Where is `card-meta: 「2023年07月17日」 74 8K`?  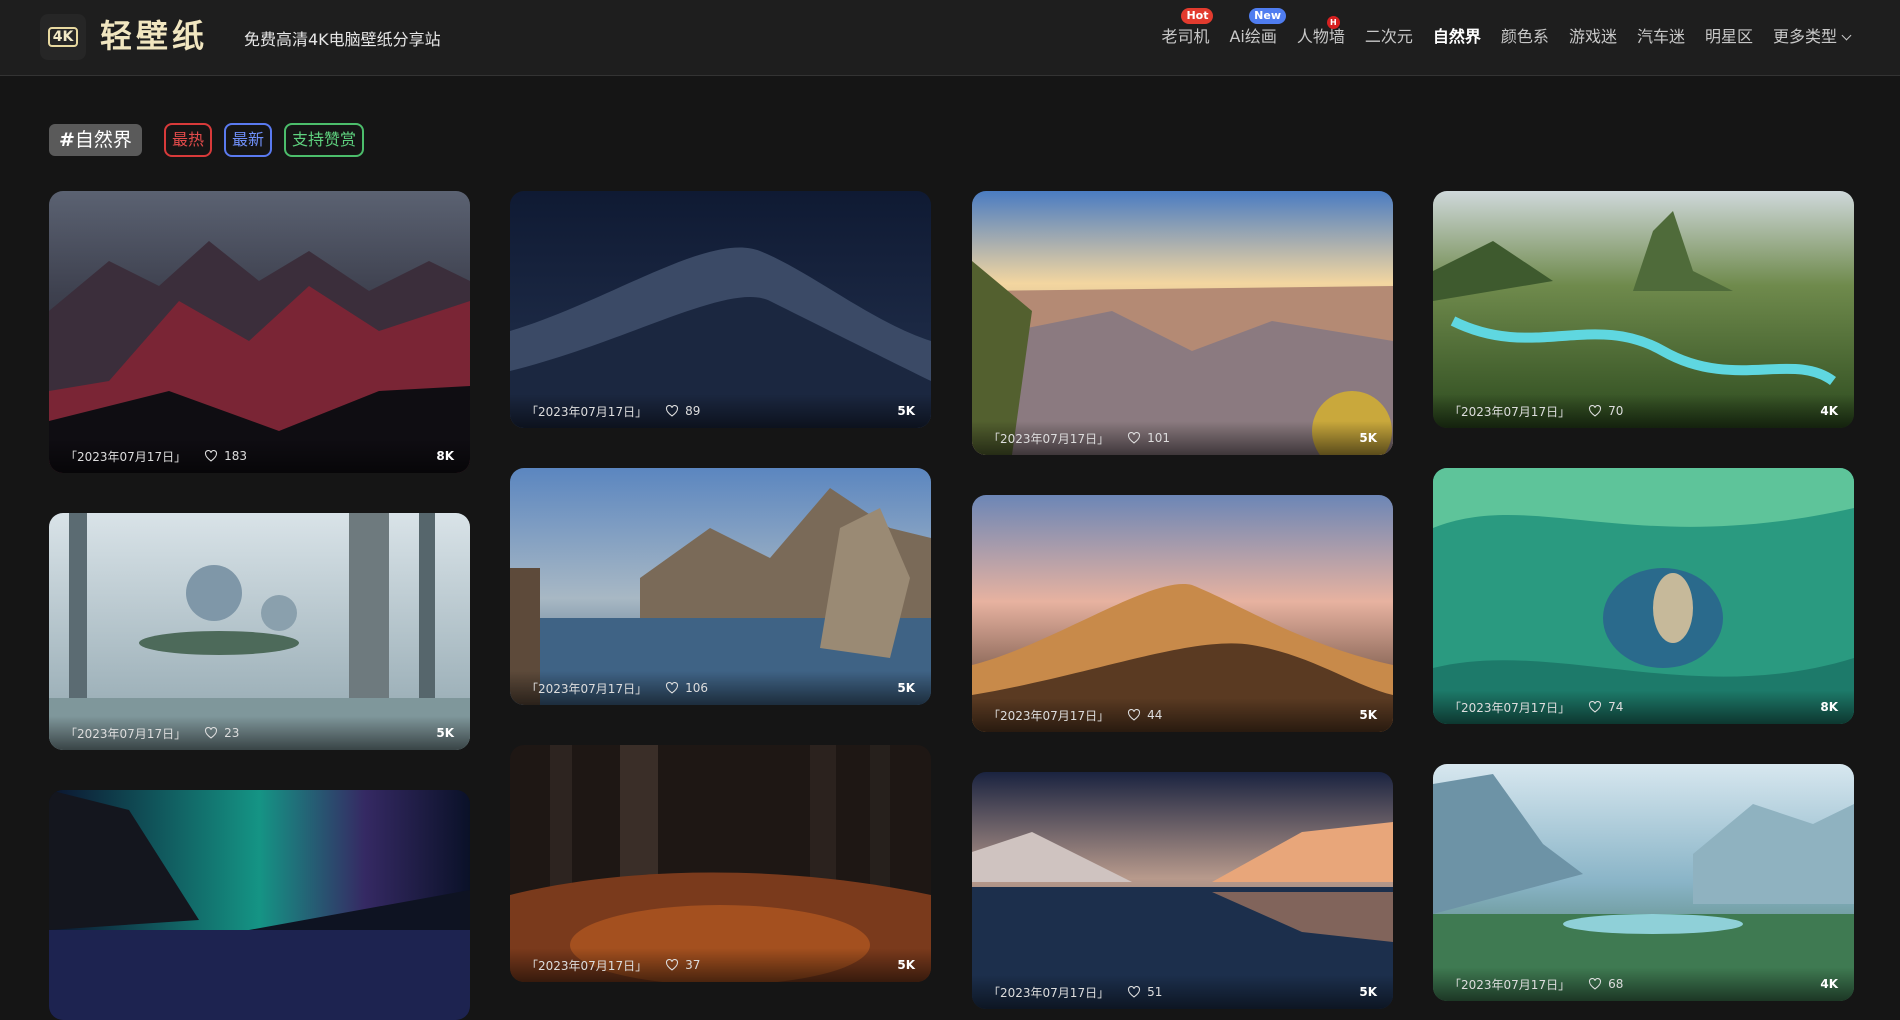
card-meta: 「2023年07月17日」 74 8K is located at coordinates (1643, 707).